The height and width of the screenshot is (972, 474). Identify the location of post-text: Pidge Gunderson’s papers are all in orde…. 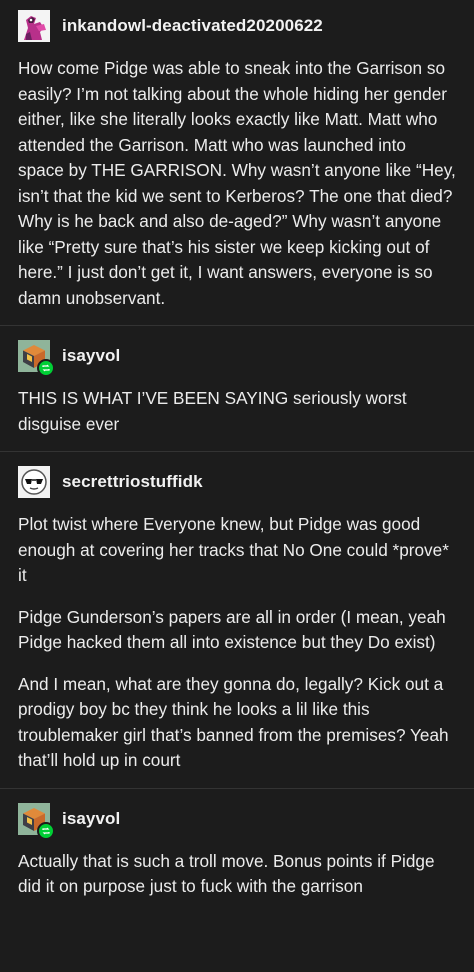
(232, 629).